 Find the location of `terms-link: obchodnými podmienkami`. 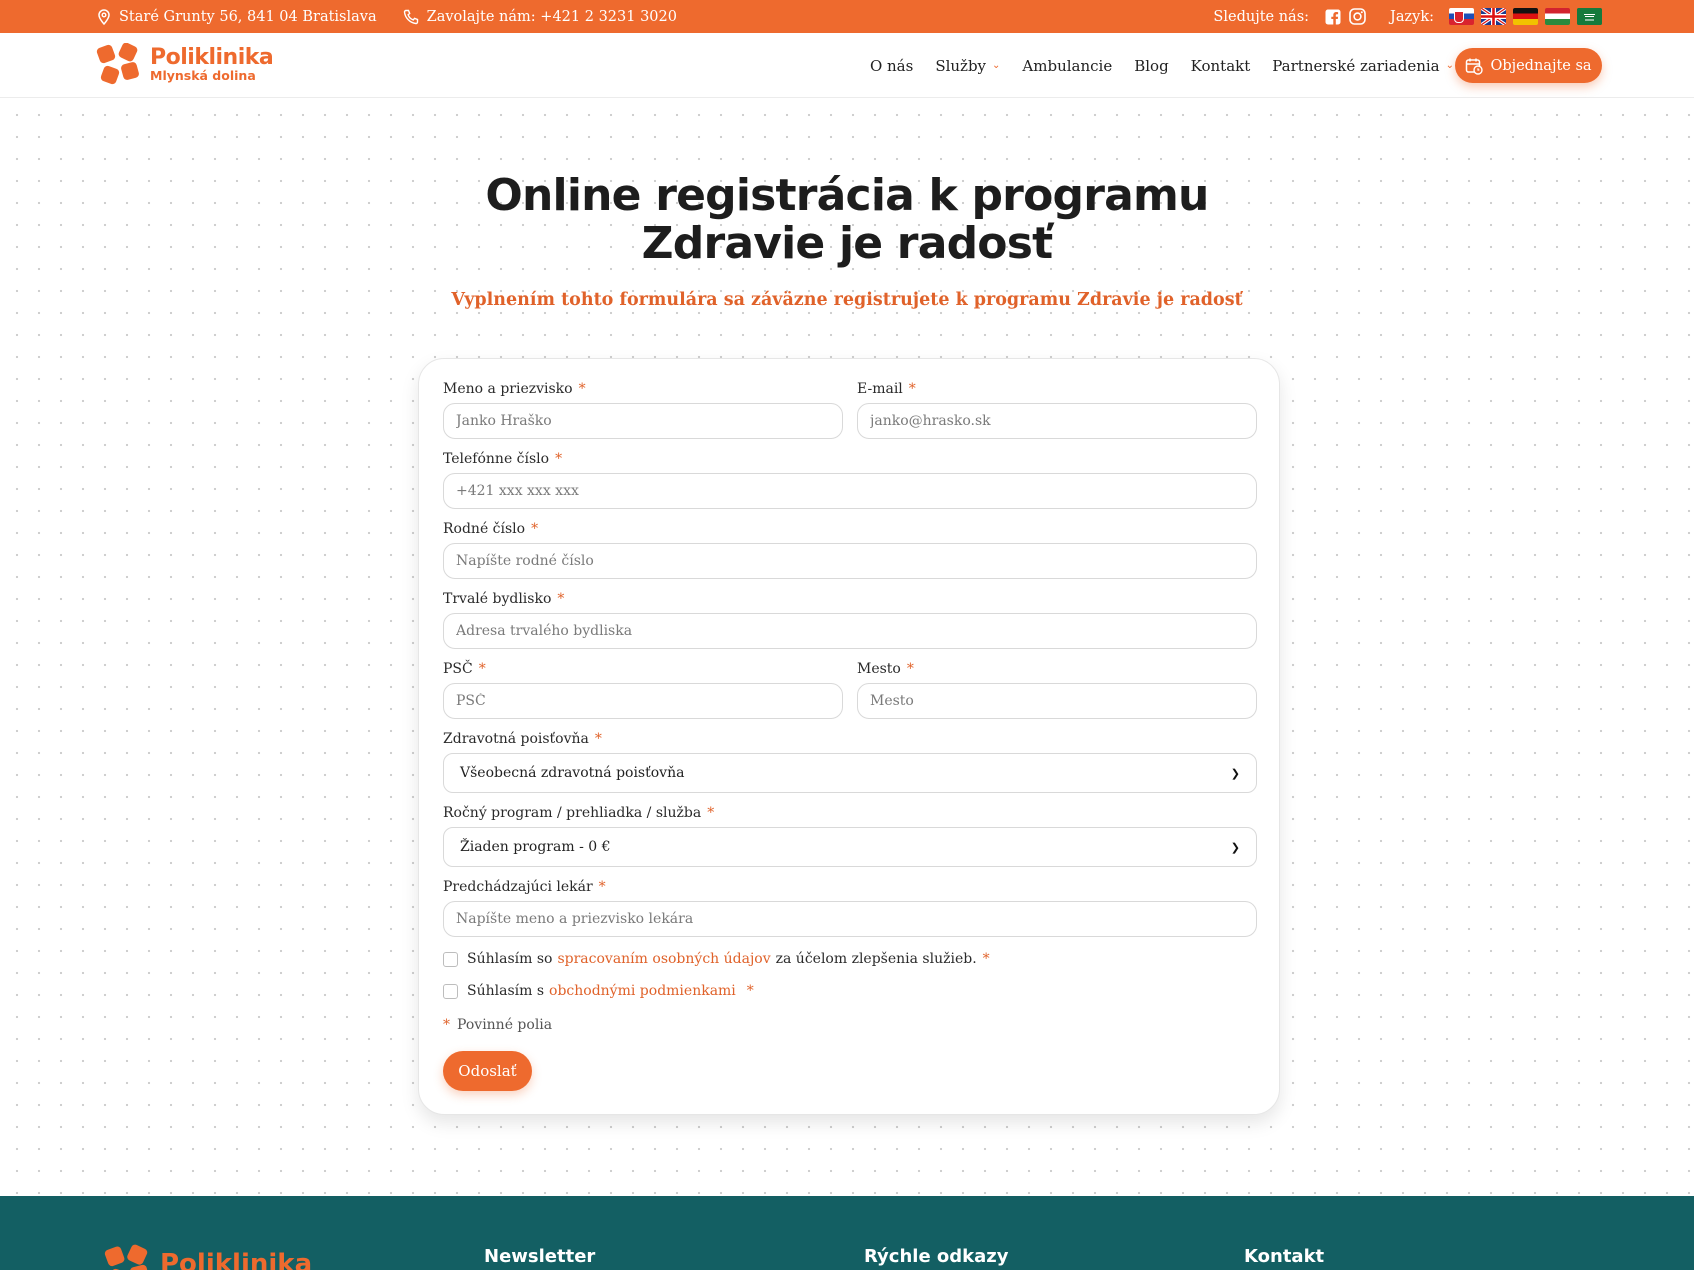

terms-link: obchodnými podmienkami is located at coordinates (642, 991).